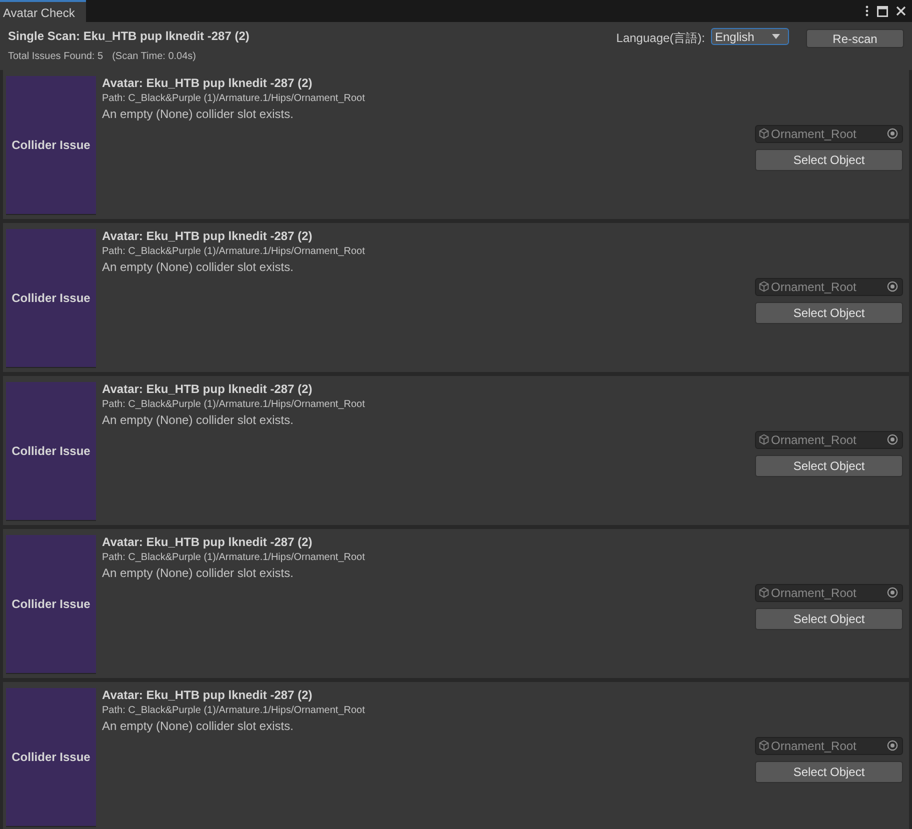  I want to click on close-icon, so click(901, 11).